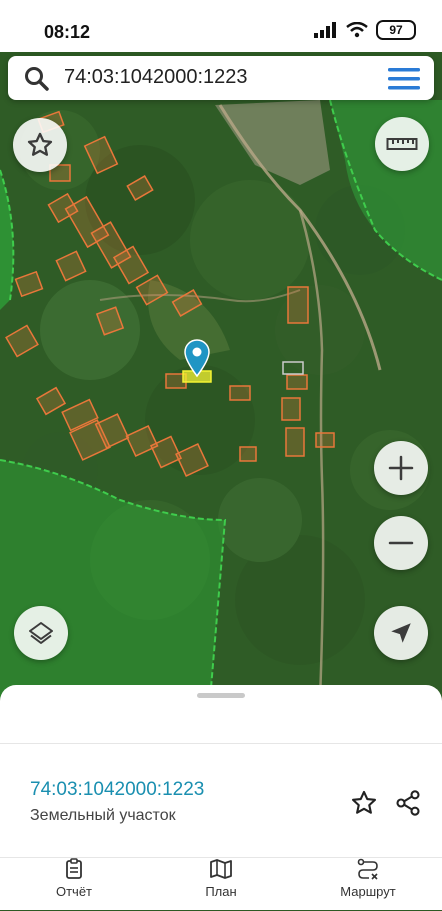 This screenshot has height=911, width=442. What do you see at coordinates (37, 79) in the screenshot?
I see `search-icon` at bounding box center [37, 79].